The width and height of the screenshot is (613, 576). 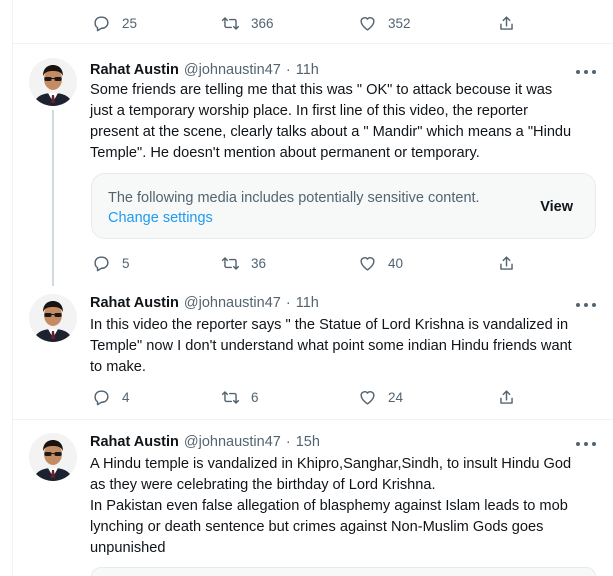 What do you see at coordinates (255, 397) in the screenshot?
I see `retweet-count: 6` at bounding box center [255, 397].